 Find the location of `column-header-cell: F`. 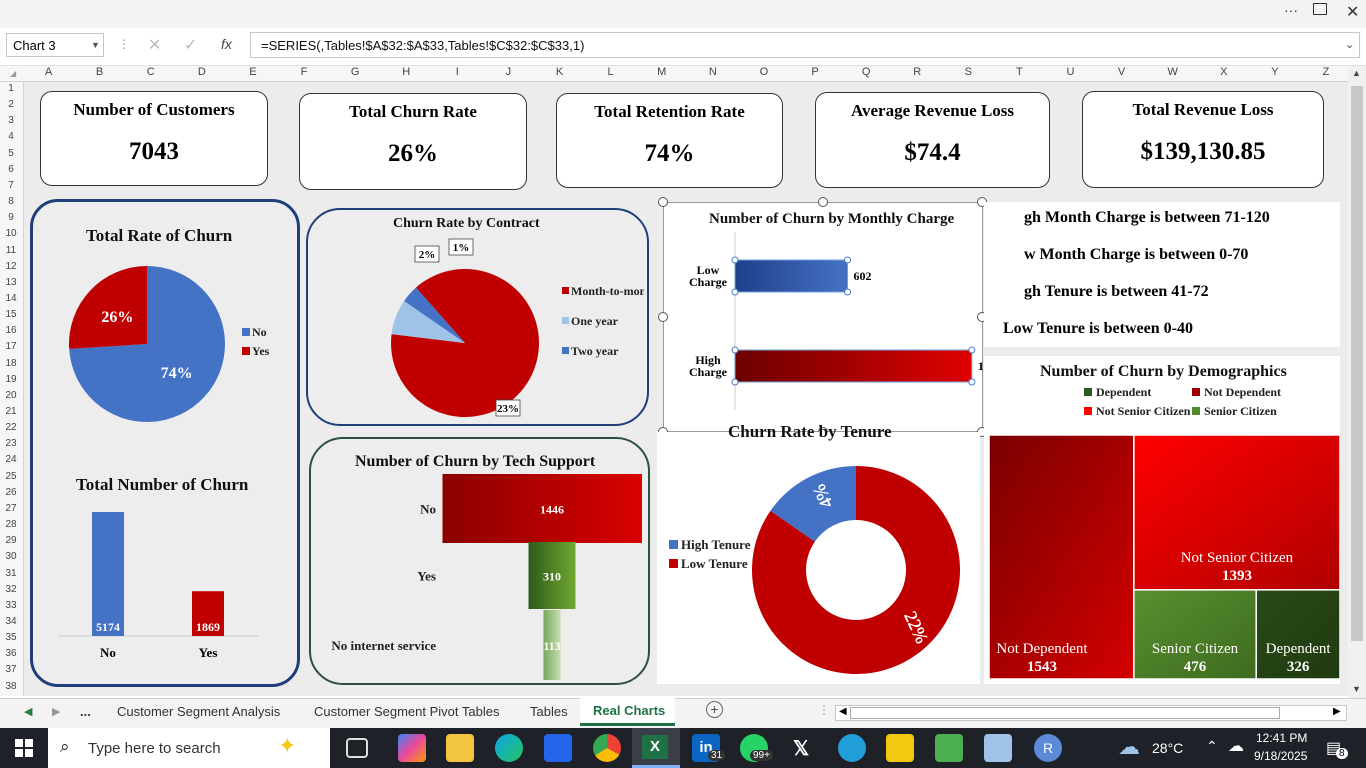

column-header-cell: F is located at coordinates (304, 72).